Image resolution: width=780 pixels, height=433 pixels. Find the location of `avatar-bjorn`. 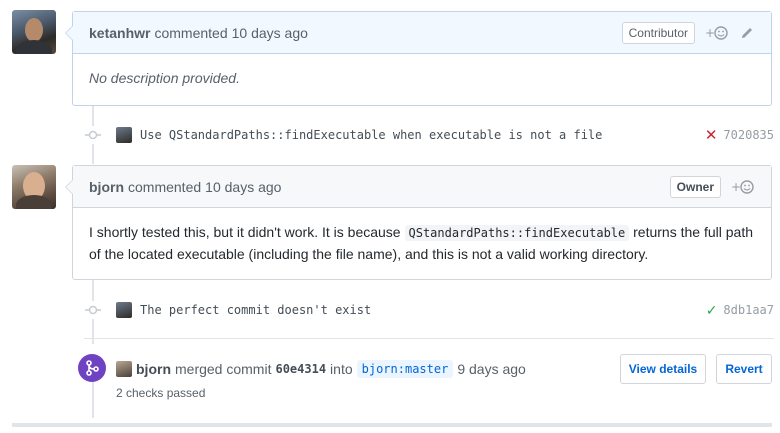

avatar-bjorn is located at coordinates (34, 187).